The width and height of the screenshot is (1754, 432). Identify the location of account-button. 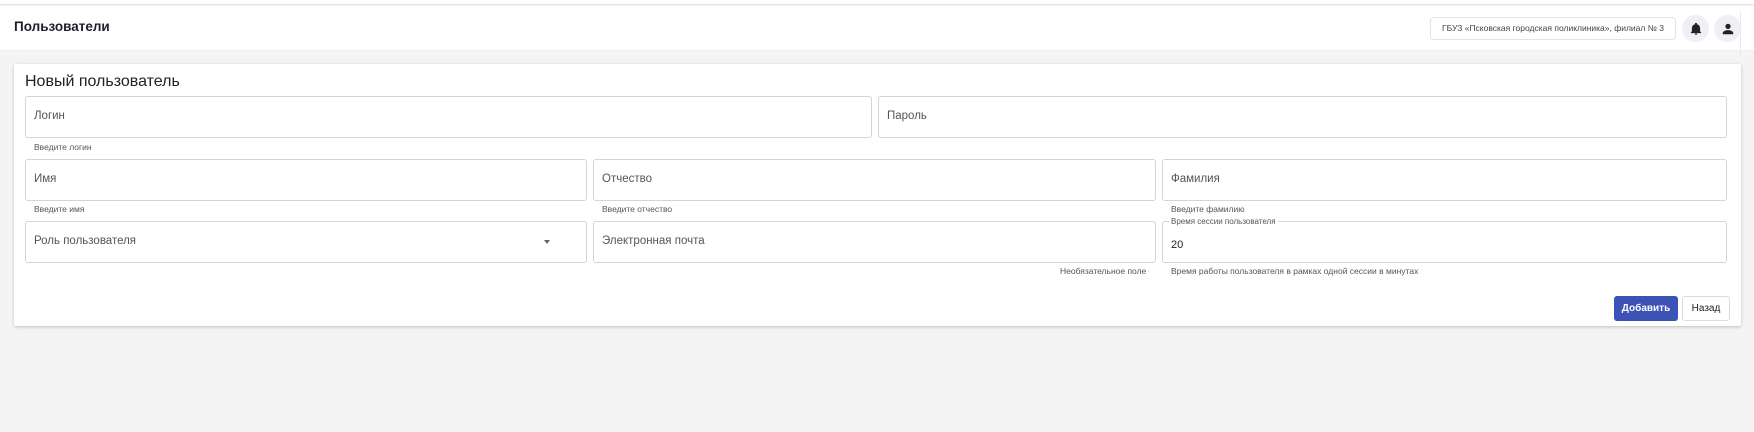
(1727, 28).